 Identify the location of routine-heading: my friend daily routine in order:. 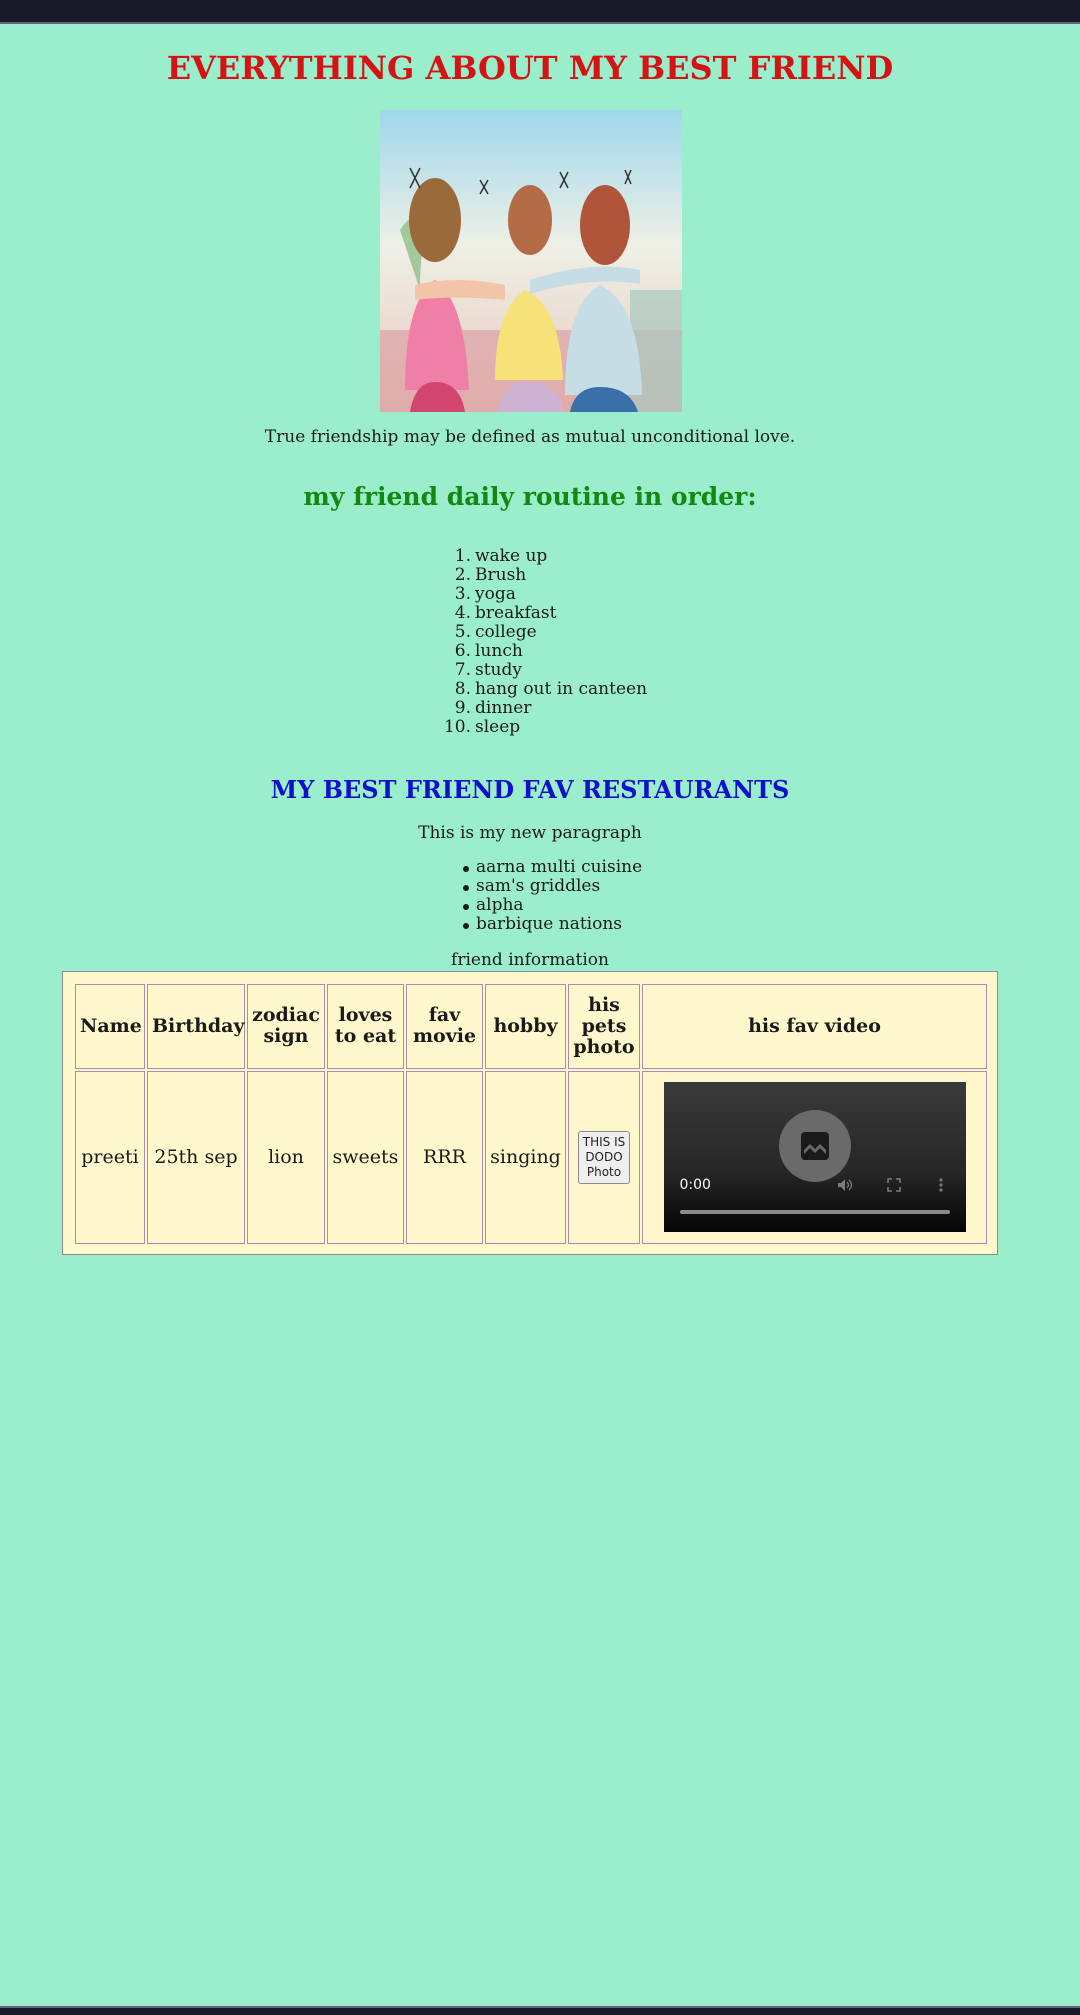
(530, 496).